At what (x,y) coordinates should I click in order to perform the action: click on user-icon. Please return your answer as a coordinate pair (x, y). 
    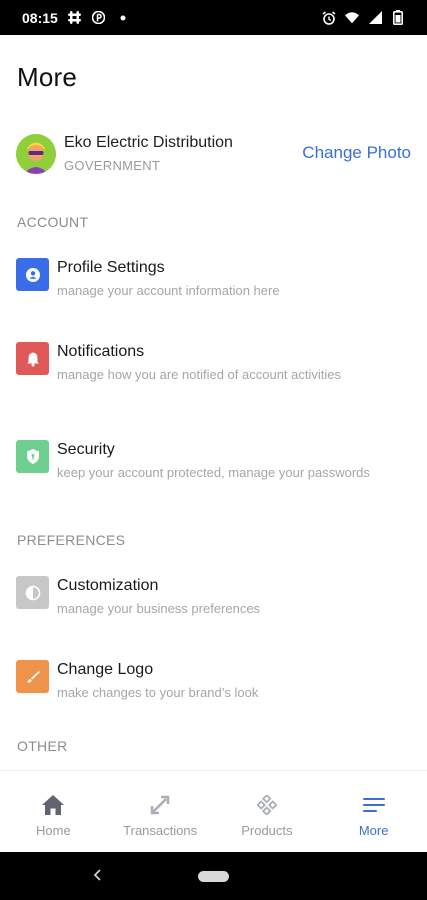
    Looking at the image, I should click on (32, 274).